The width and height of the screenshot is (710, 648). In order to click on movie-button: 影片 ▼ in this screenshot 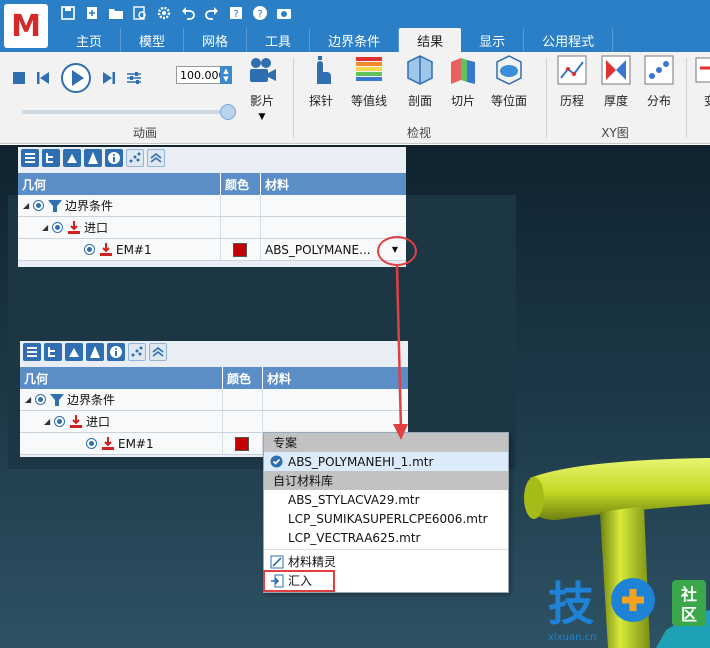, I will do `click(262, 88)`.